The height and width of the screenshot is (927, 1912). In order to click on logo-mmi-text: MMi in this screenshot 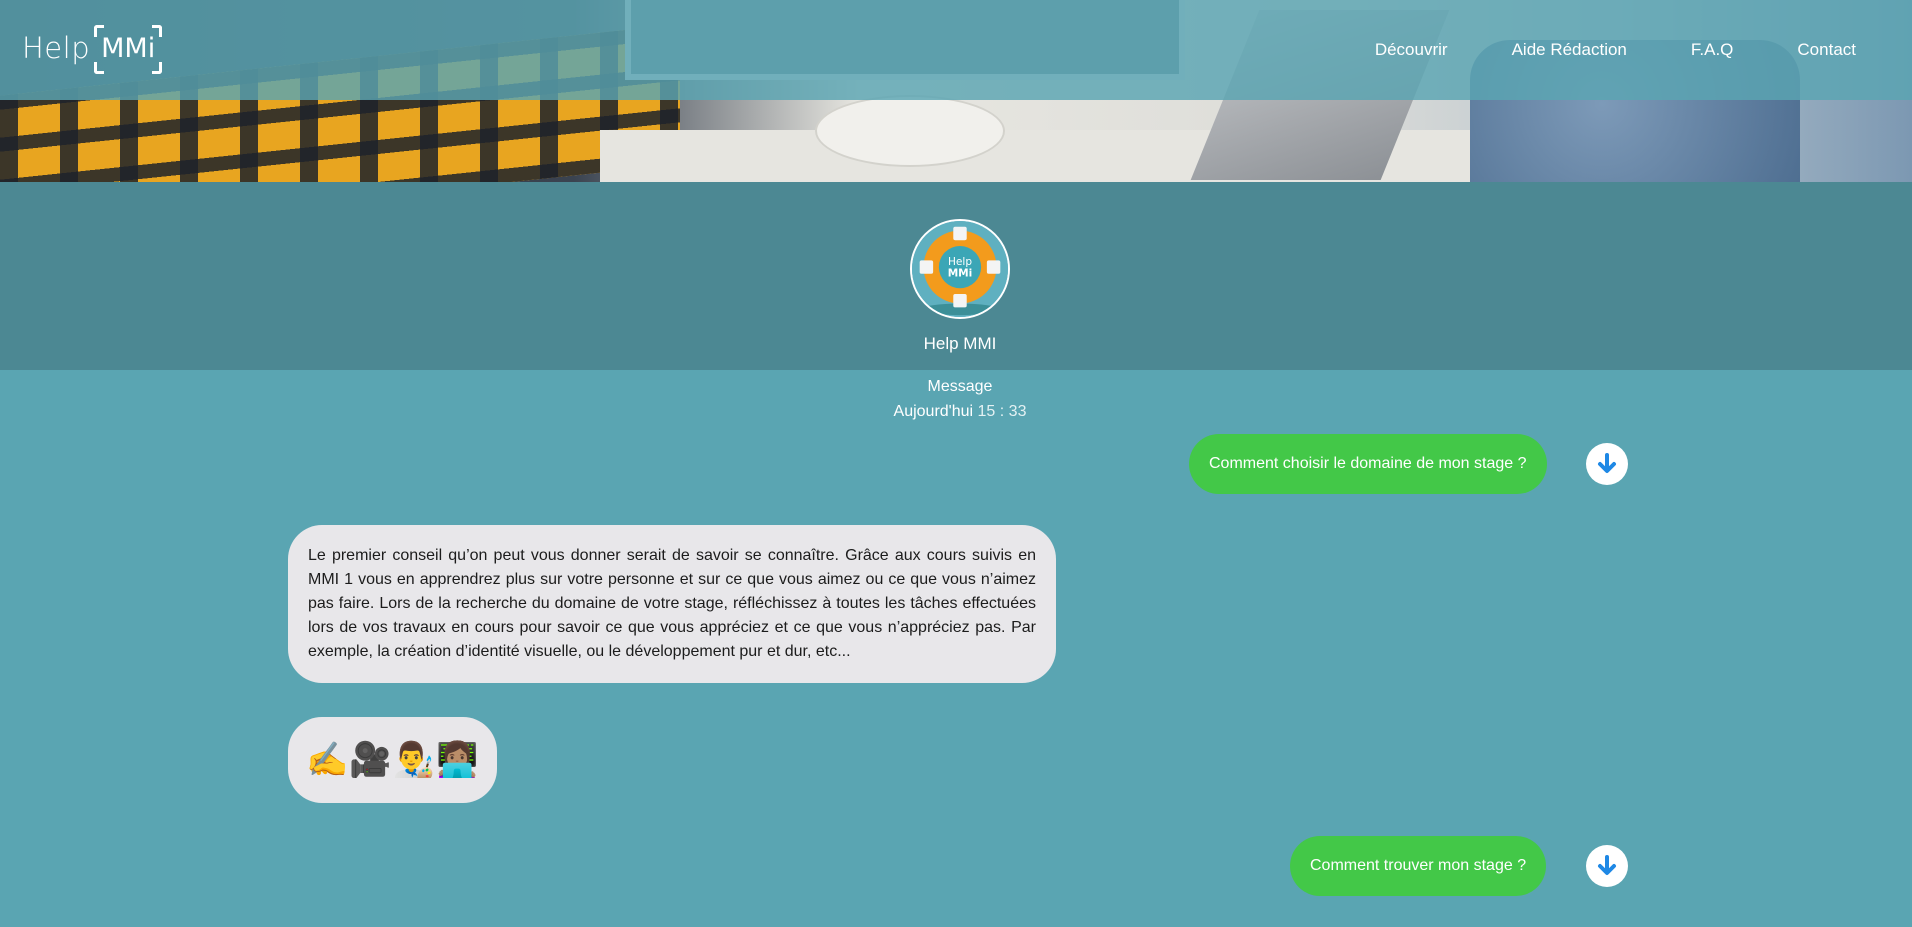, I will do `click(128, 48)`.